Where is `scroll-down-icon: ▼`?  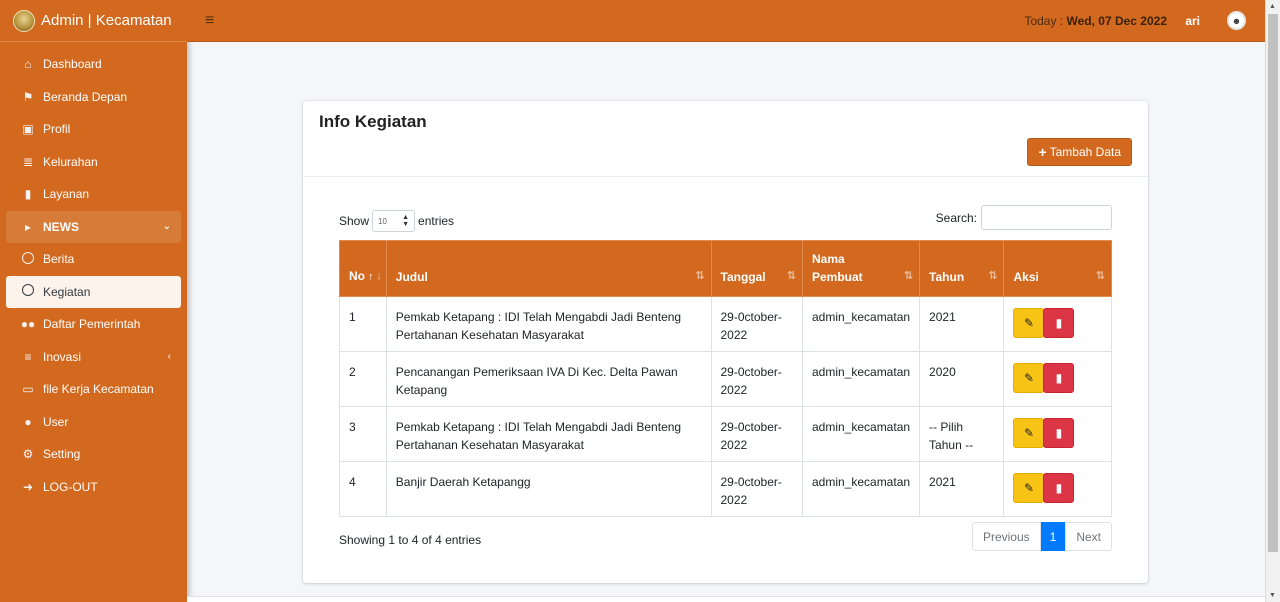
scroll-down-icon: ▼ is located at coordinates (1272, 595).